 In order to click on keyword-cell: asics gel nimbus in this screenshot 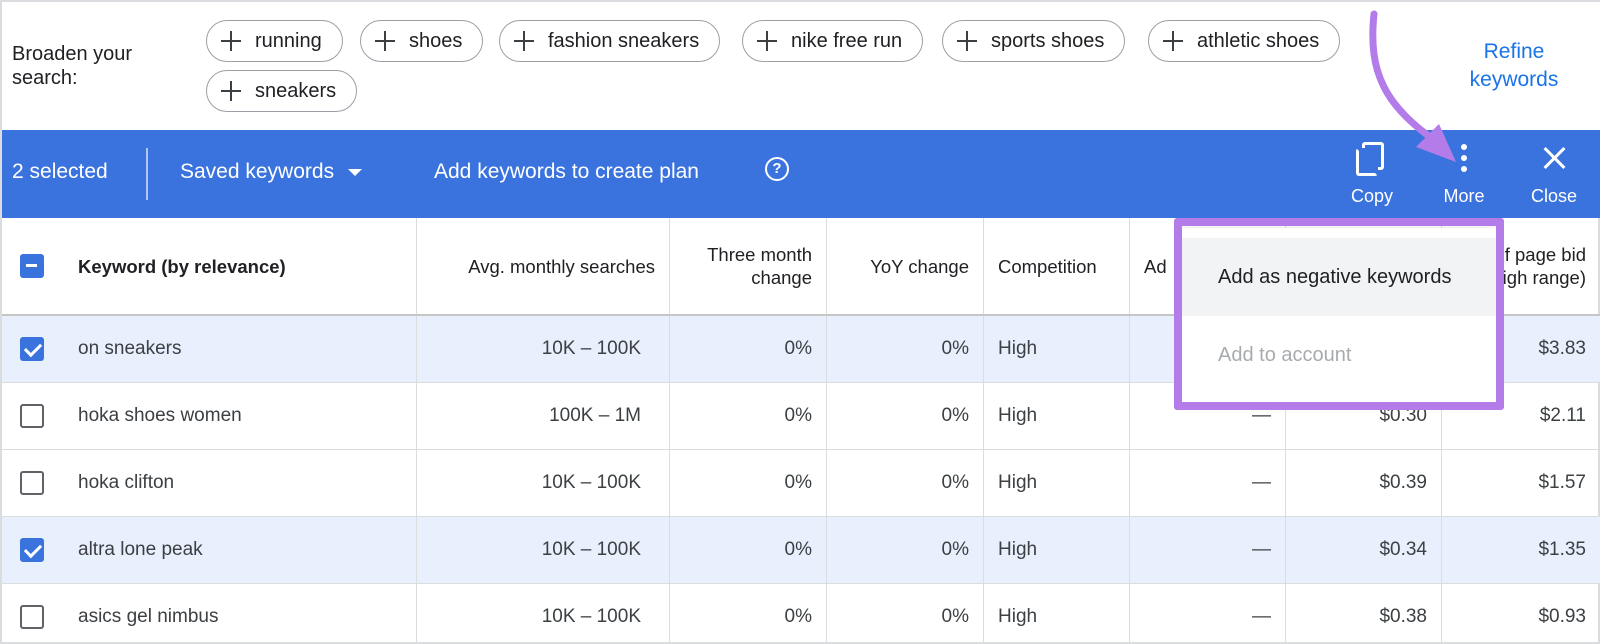, I will do `click(209, 614)`.